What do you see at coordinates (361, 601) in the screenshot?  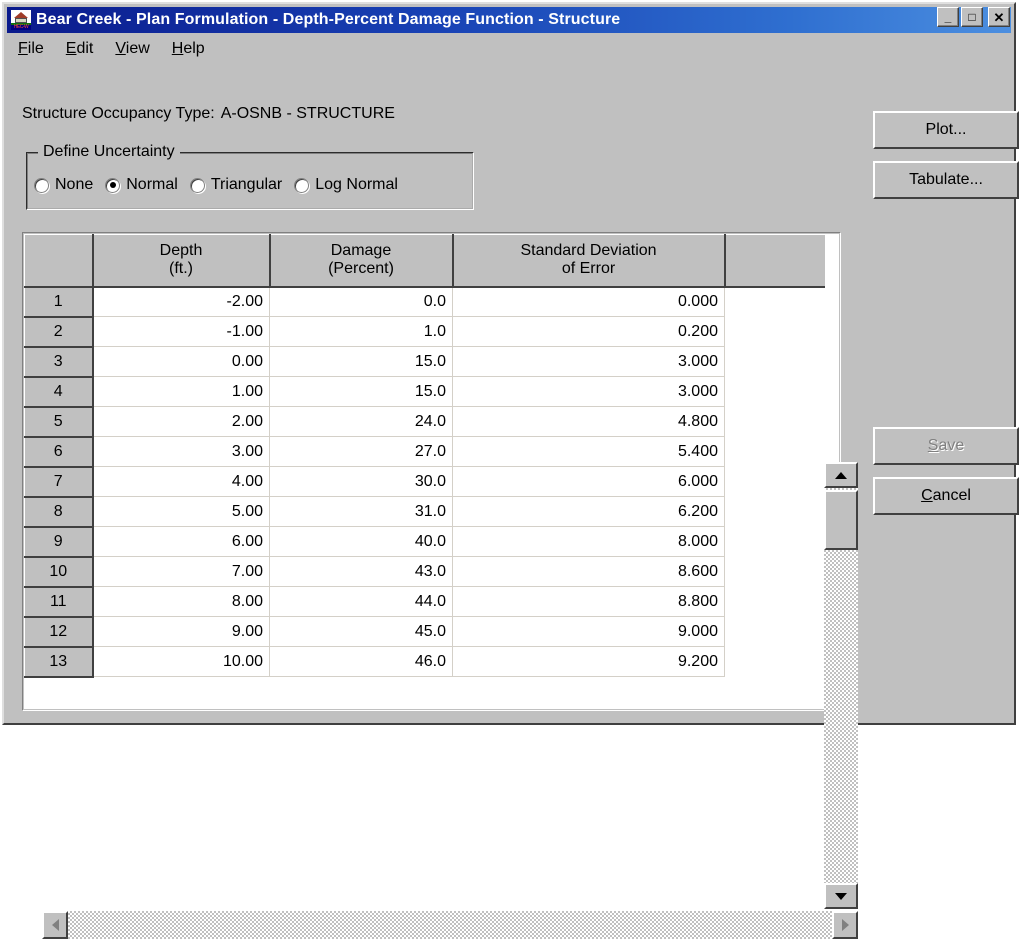 I see `cell-damage: 44.0` at bounding box center [361, 601].